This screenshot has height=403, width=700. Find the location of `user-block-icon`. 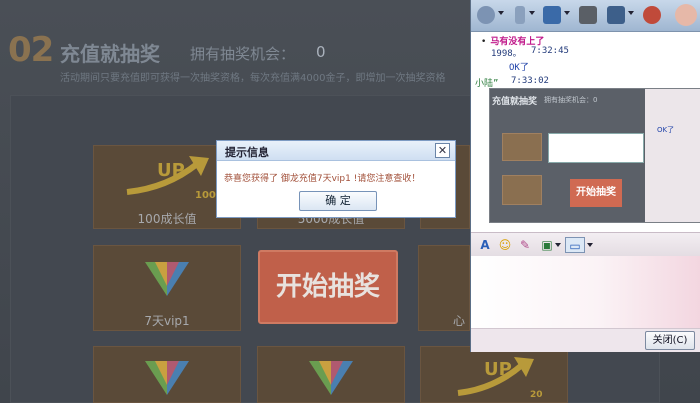

user-block-icon is located at coordinates (652, 15).